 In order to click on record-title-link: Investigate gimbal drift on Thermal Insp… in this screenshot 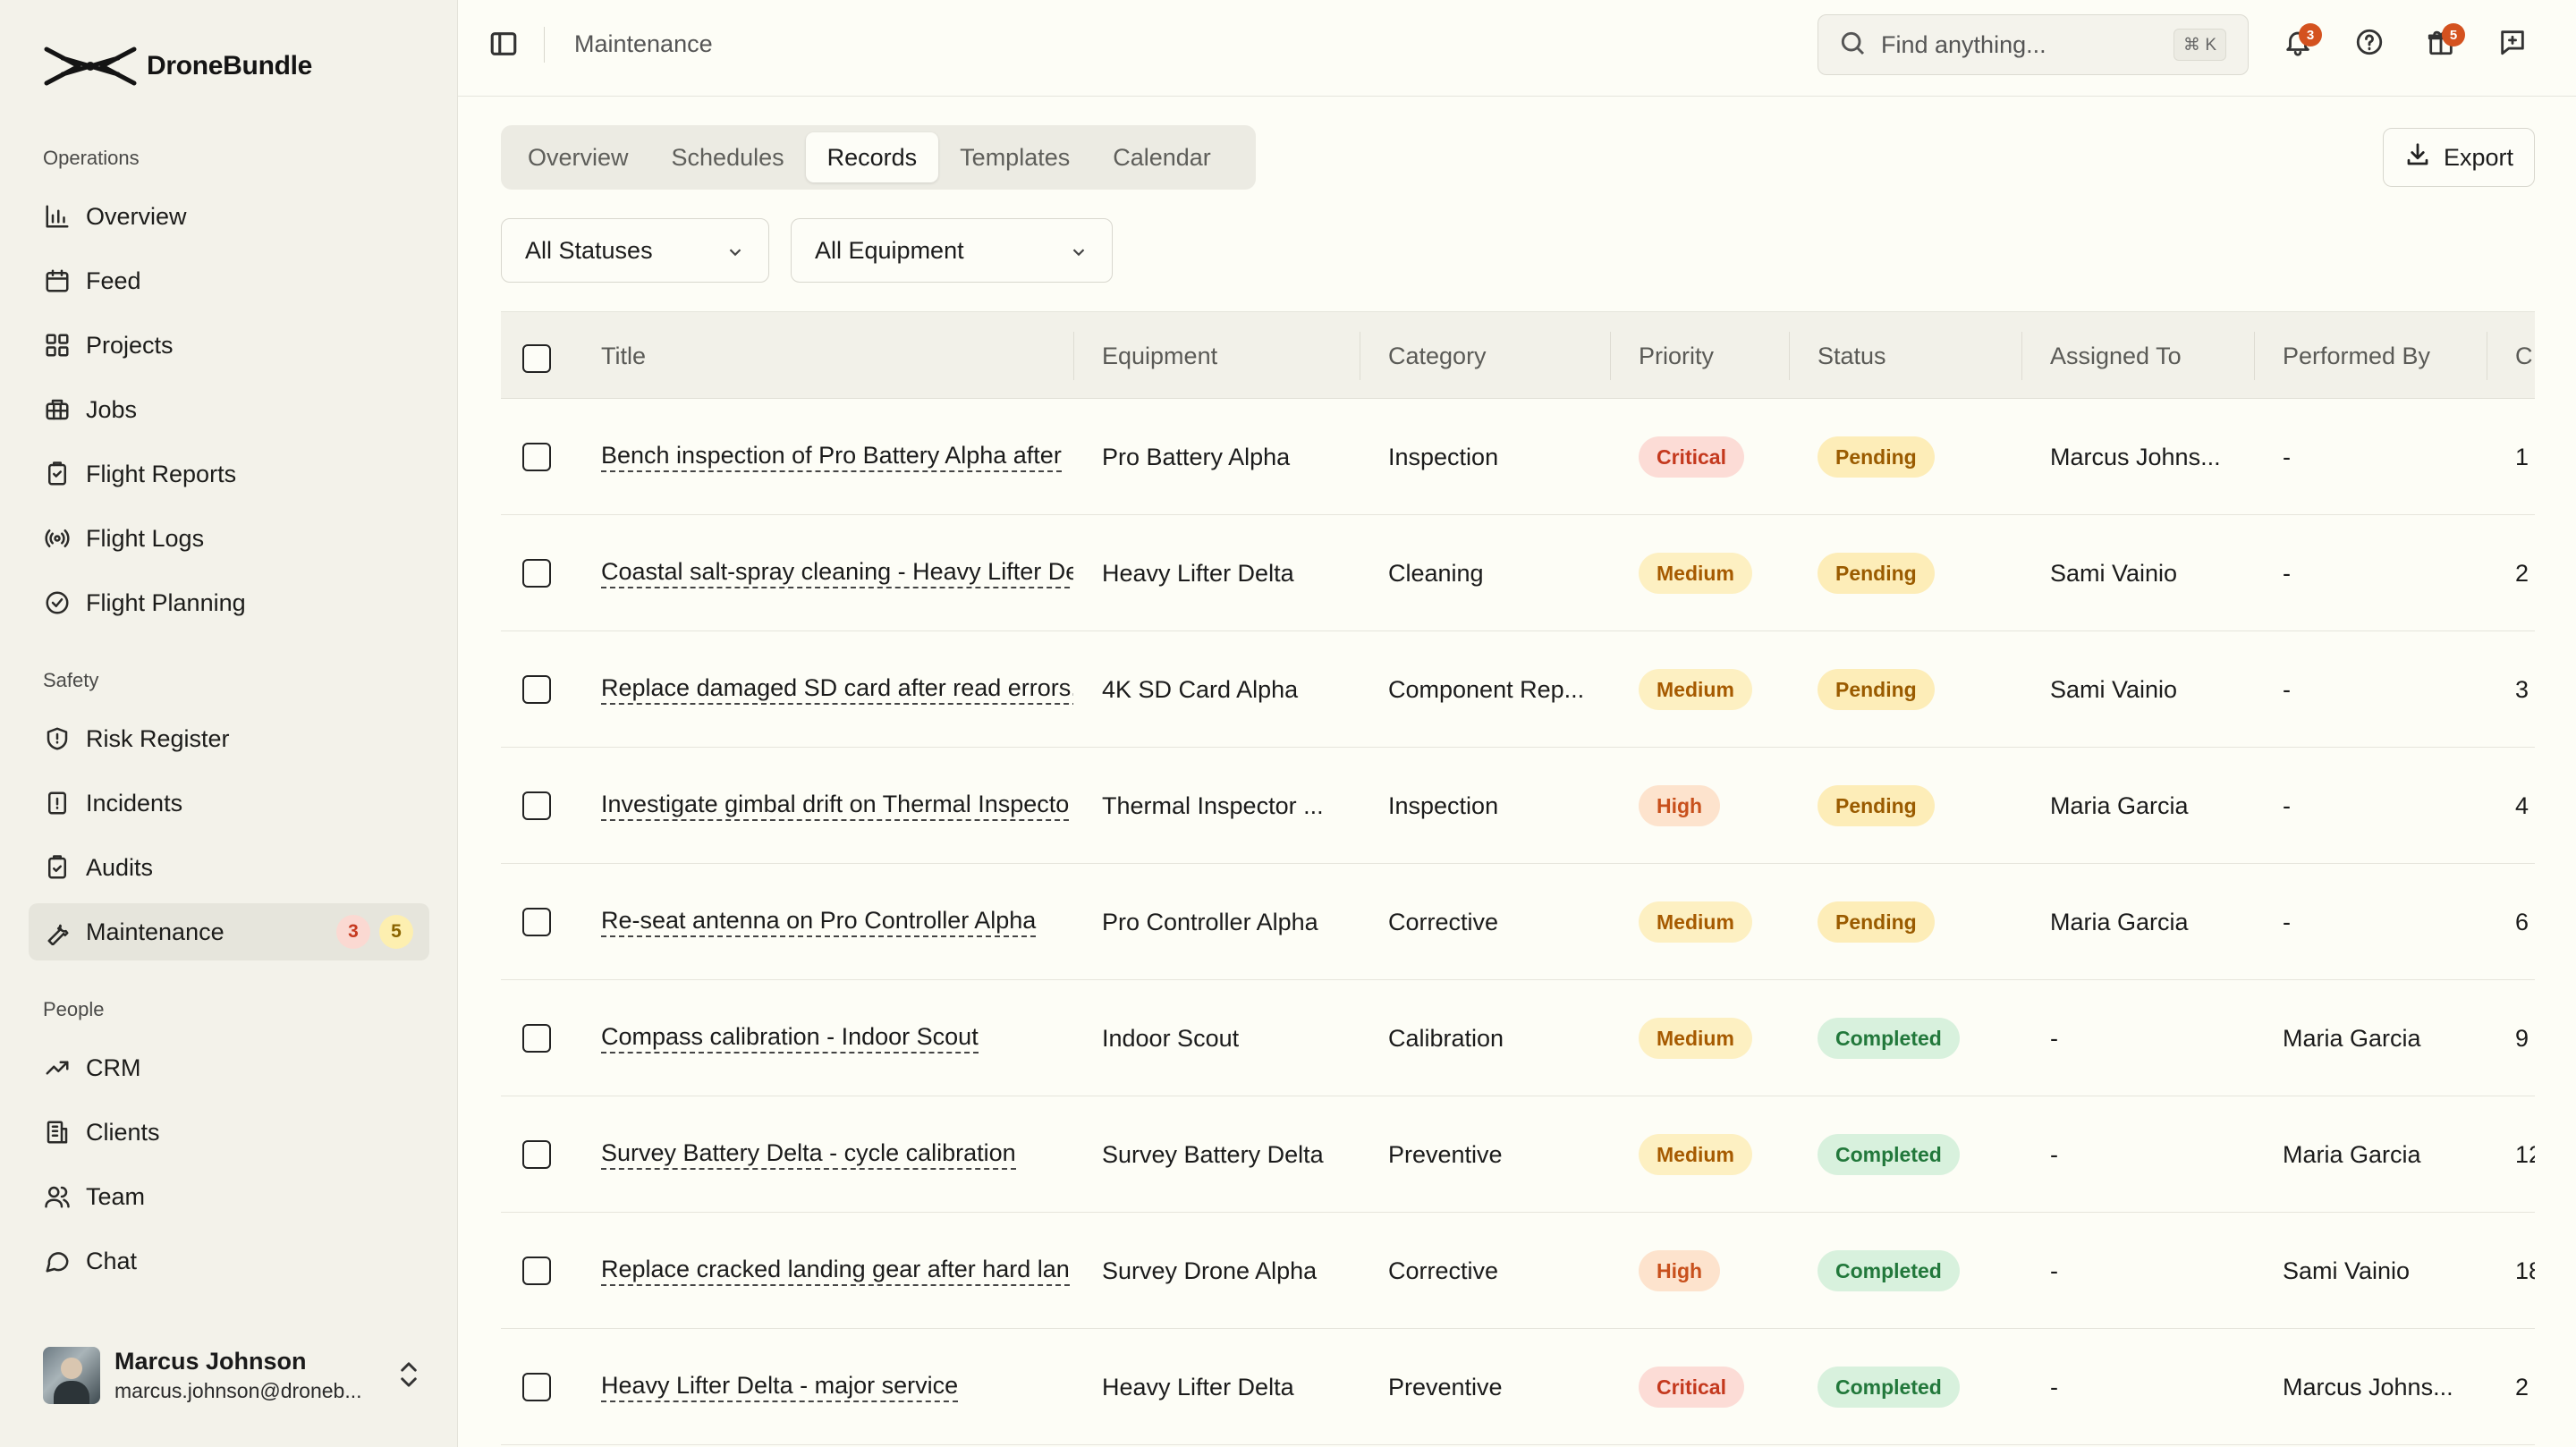, I will do `click(835, 806)`.